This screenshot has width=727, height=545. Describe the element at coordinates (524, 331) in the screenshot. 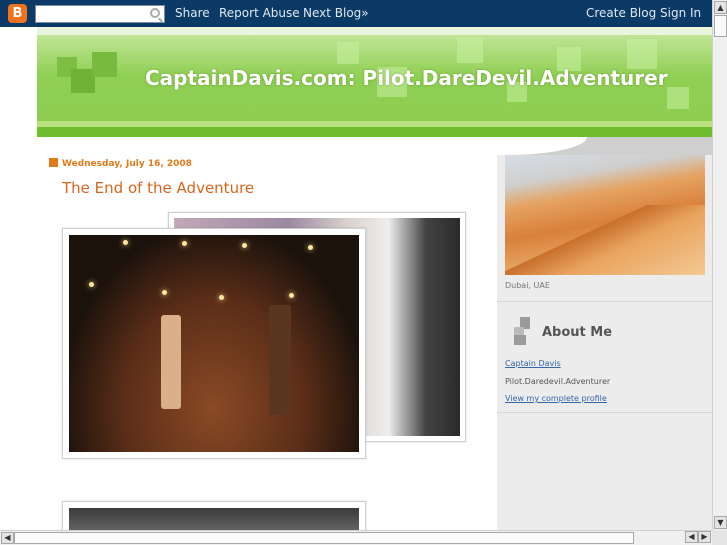

I see `about-me-icon` at that location.